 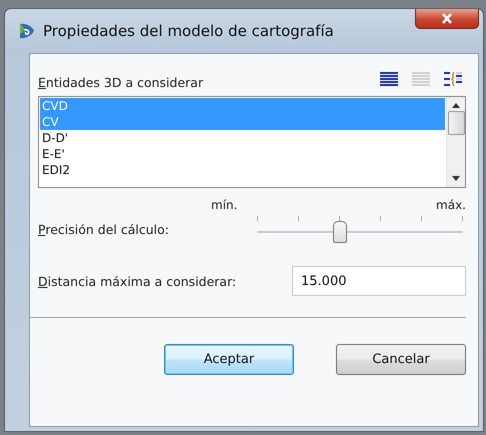 What do you see at coordinates (451, 205) in the screenshot?
I see `max-label: máx.` at bounding box center [451, 205].